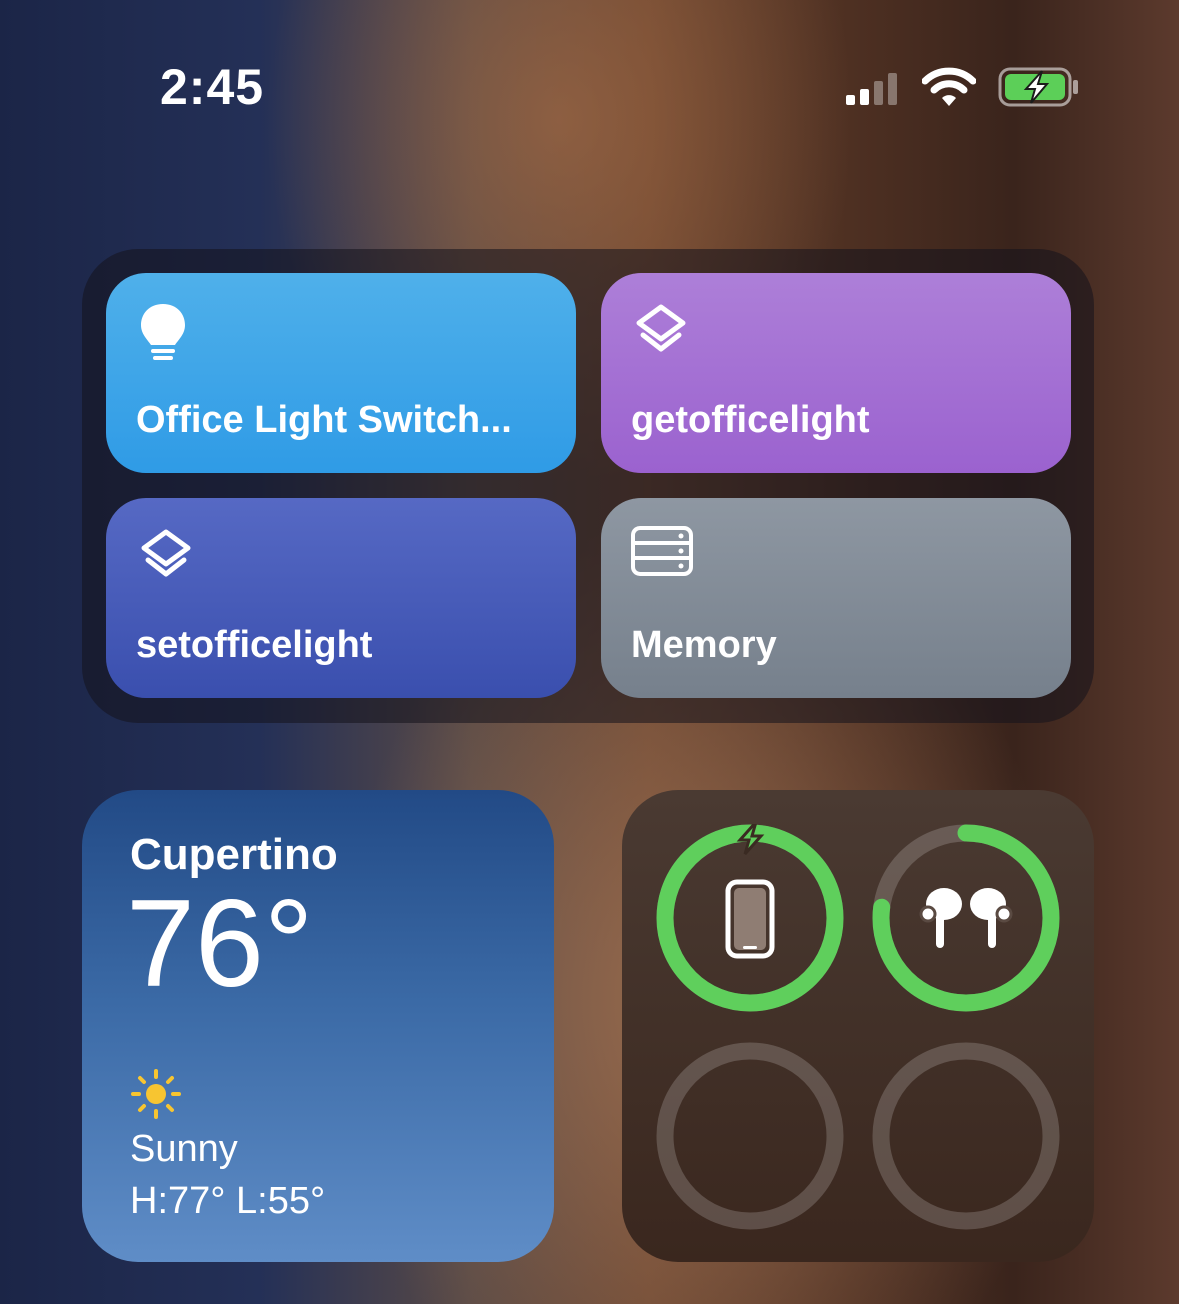 This screenshot has width=1179, height=1304. Describe the element at coordinates (836, 373) in the screenshot. I see `shortcut-tile-getofficelight: getofficelight` at that location.